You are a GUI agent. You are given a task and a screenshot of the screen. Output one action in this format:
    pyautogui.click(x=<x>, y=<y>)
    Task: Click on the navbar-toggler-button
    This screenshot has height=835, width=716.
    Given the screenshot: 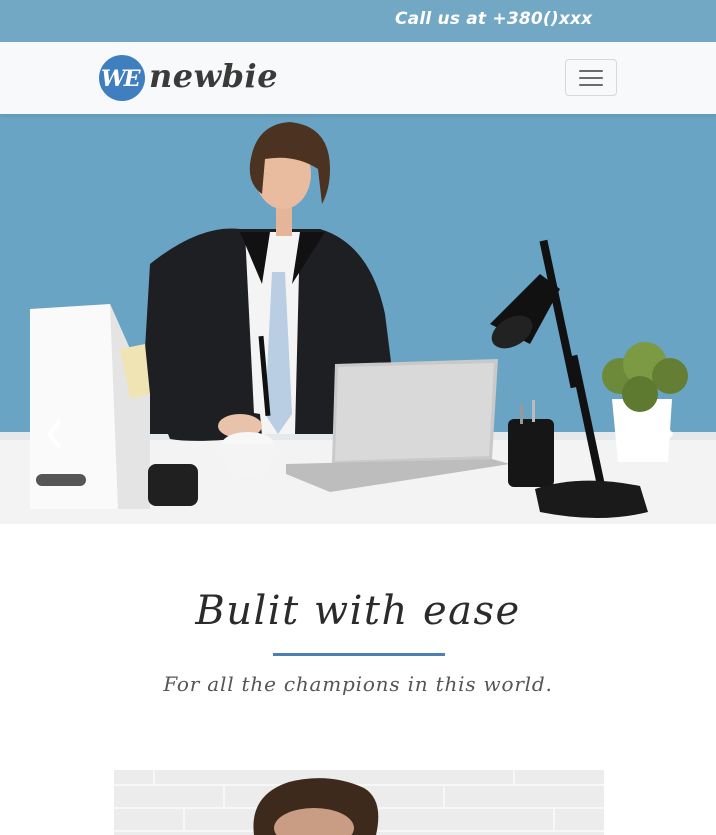 What is the action you would take?
    pyautogui.click(x=591, y=77)
    